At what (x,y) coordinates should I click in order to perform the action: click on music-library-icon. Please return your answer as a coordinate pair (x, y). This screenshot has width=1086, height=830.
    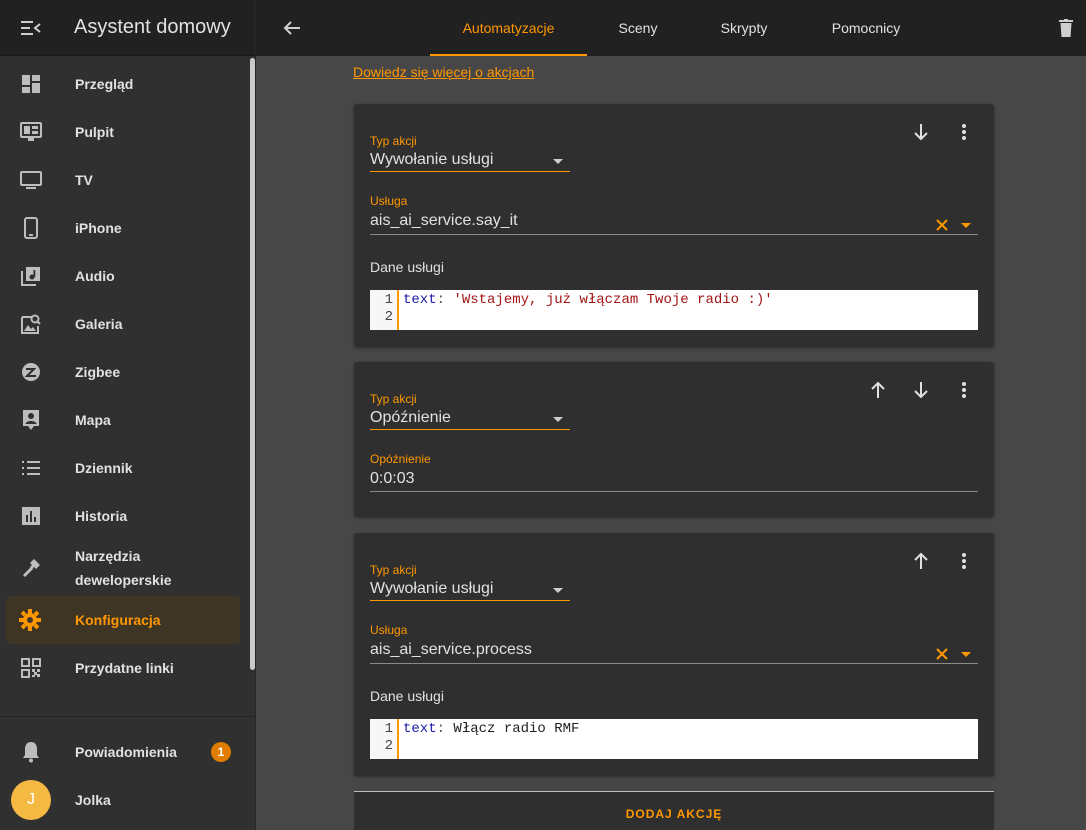
    Looking at the image, I should click on (30, 276).